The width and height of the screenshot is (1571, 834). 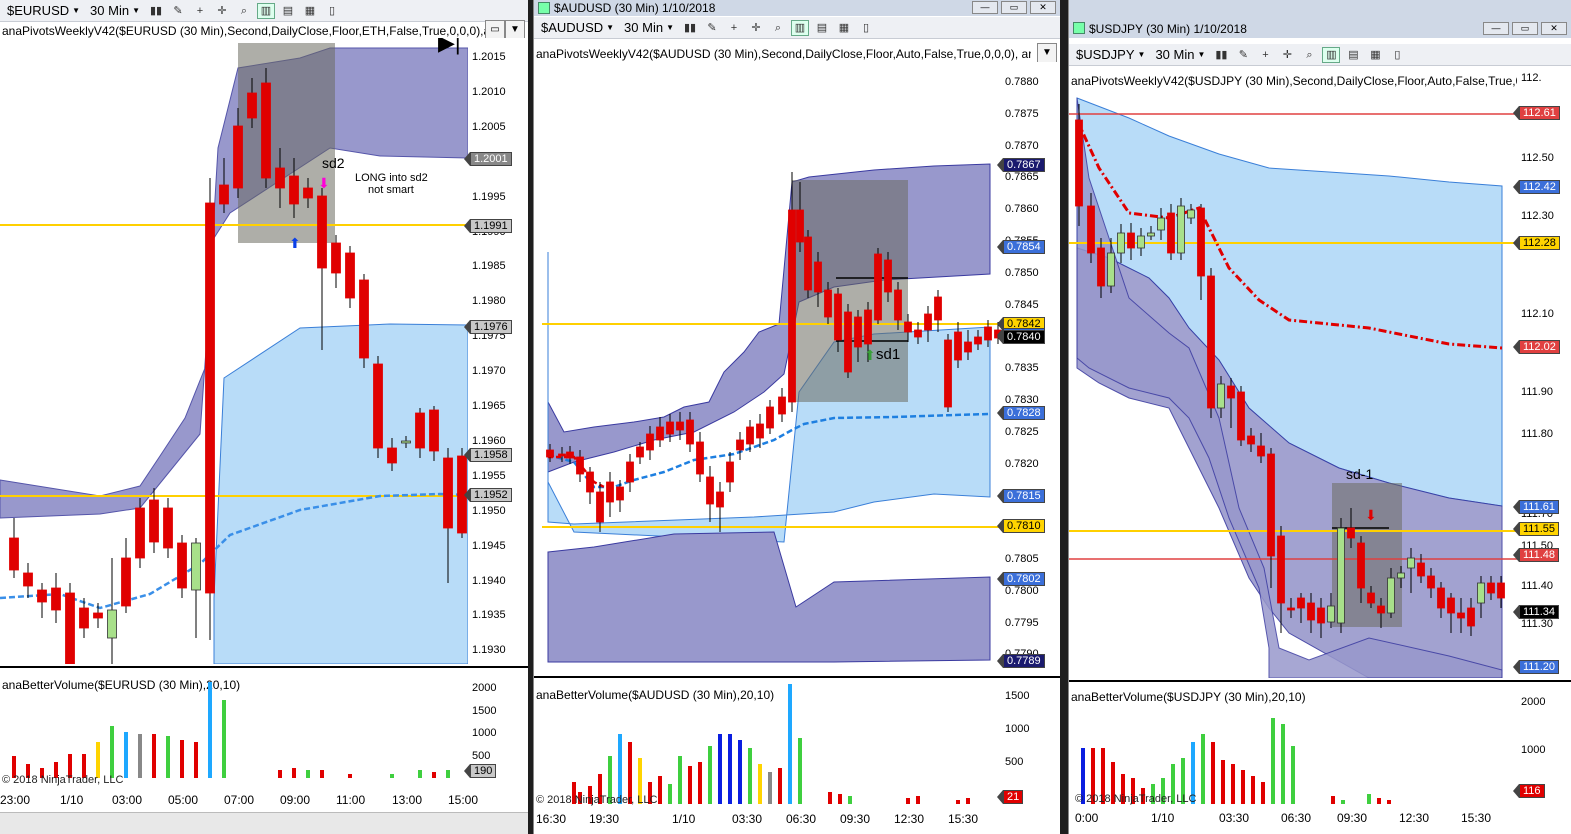 I want to click on axis-tick-label: 111.40, so click(x=1537, y=586).